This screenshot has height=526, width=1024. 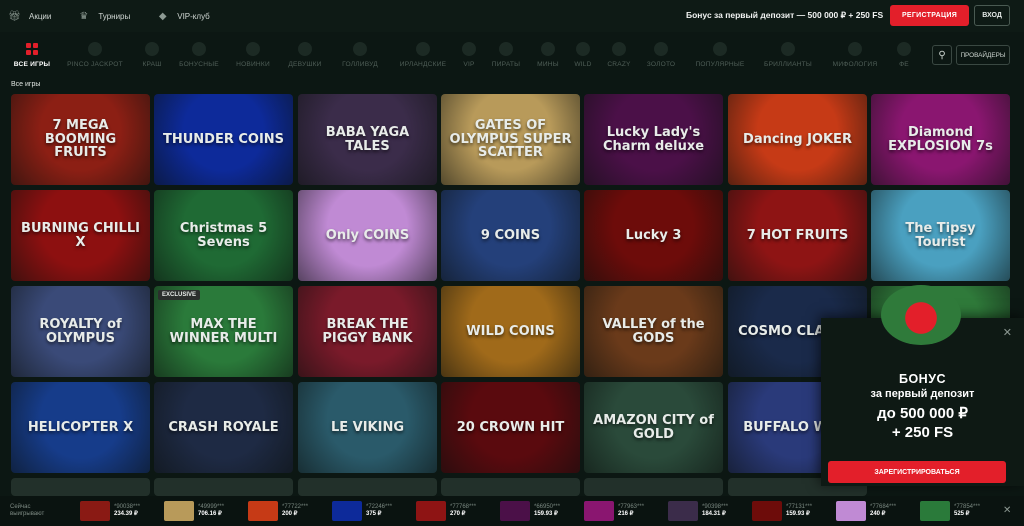 What do you see at coordinates (942, 55) in the screenshot?
I see `search-button: ⚲` at bounding box center [942, 55].